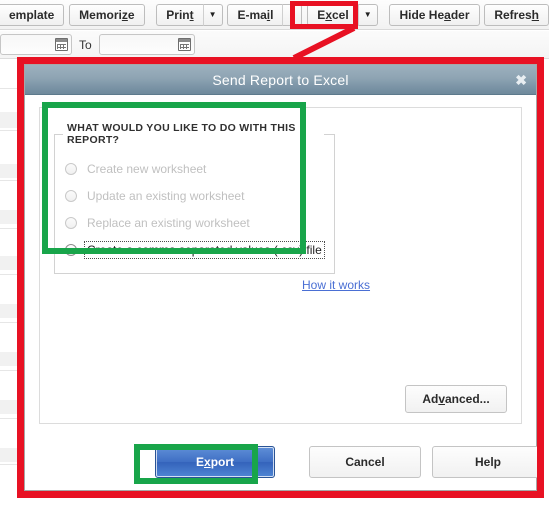 Image resolution: width=549 pixels, height=506 pixels. I want to click on excel-dropdown-arrow-icon: ▼, so click(368, 14).